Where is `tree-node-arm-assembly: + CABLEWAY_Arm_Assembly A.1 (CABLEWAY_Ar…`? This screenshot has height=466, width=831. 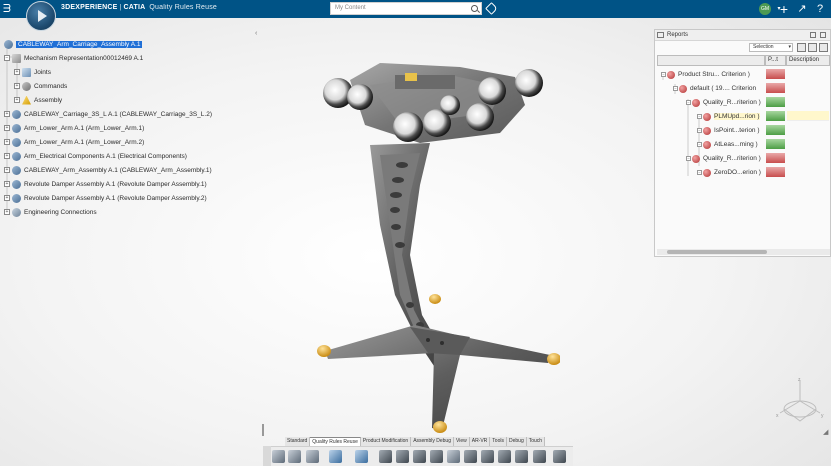 tree-node-arm-assembly: + CABLEWAY_Arm_Assembly A.1 (CABLEWAY_Ar… is located at coordinates (108, 170).